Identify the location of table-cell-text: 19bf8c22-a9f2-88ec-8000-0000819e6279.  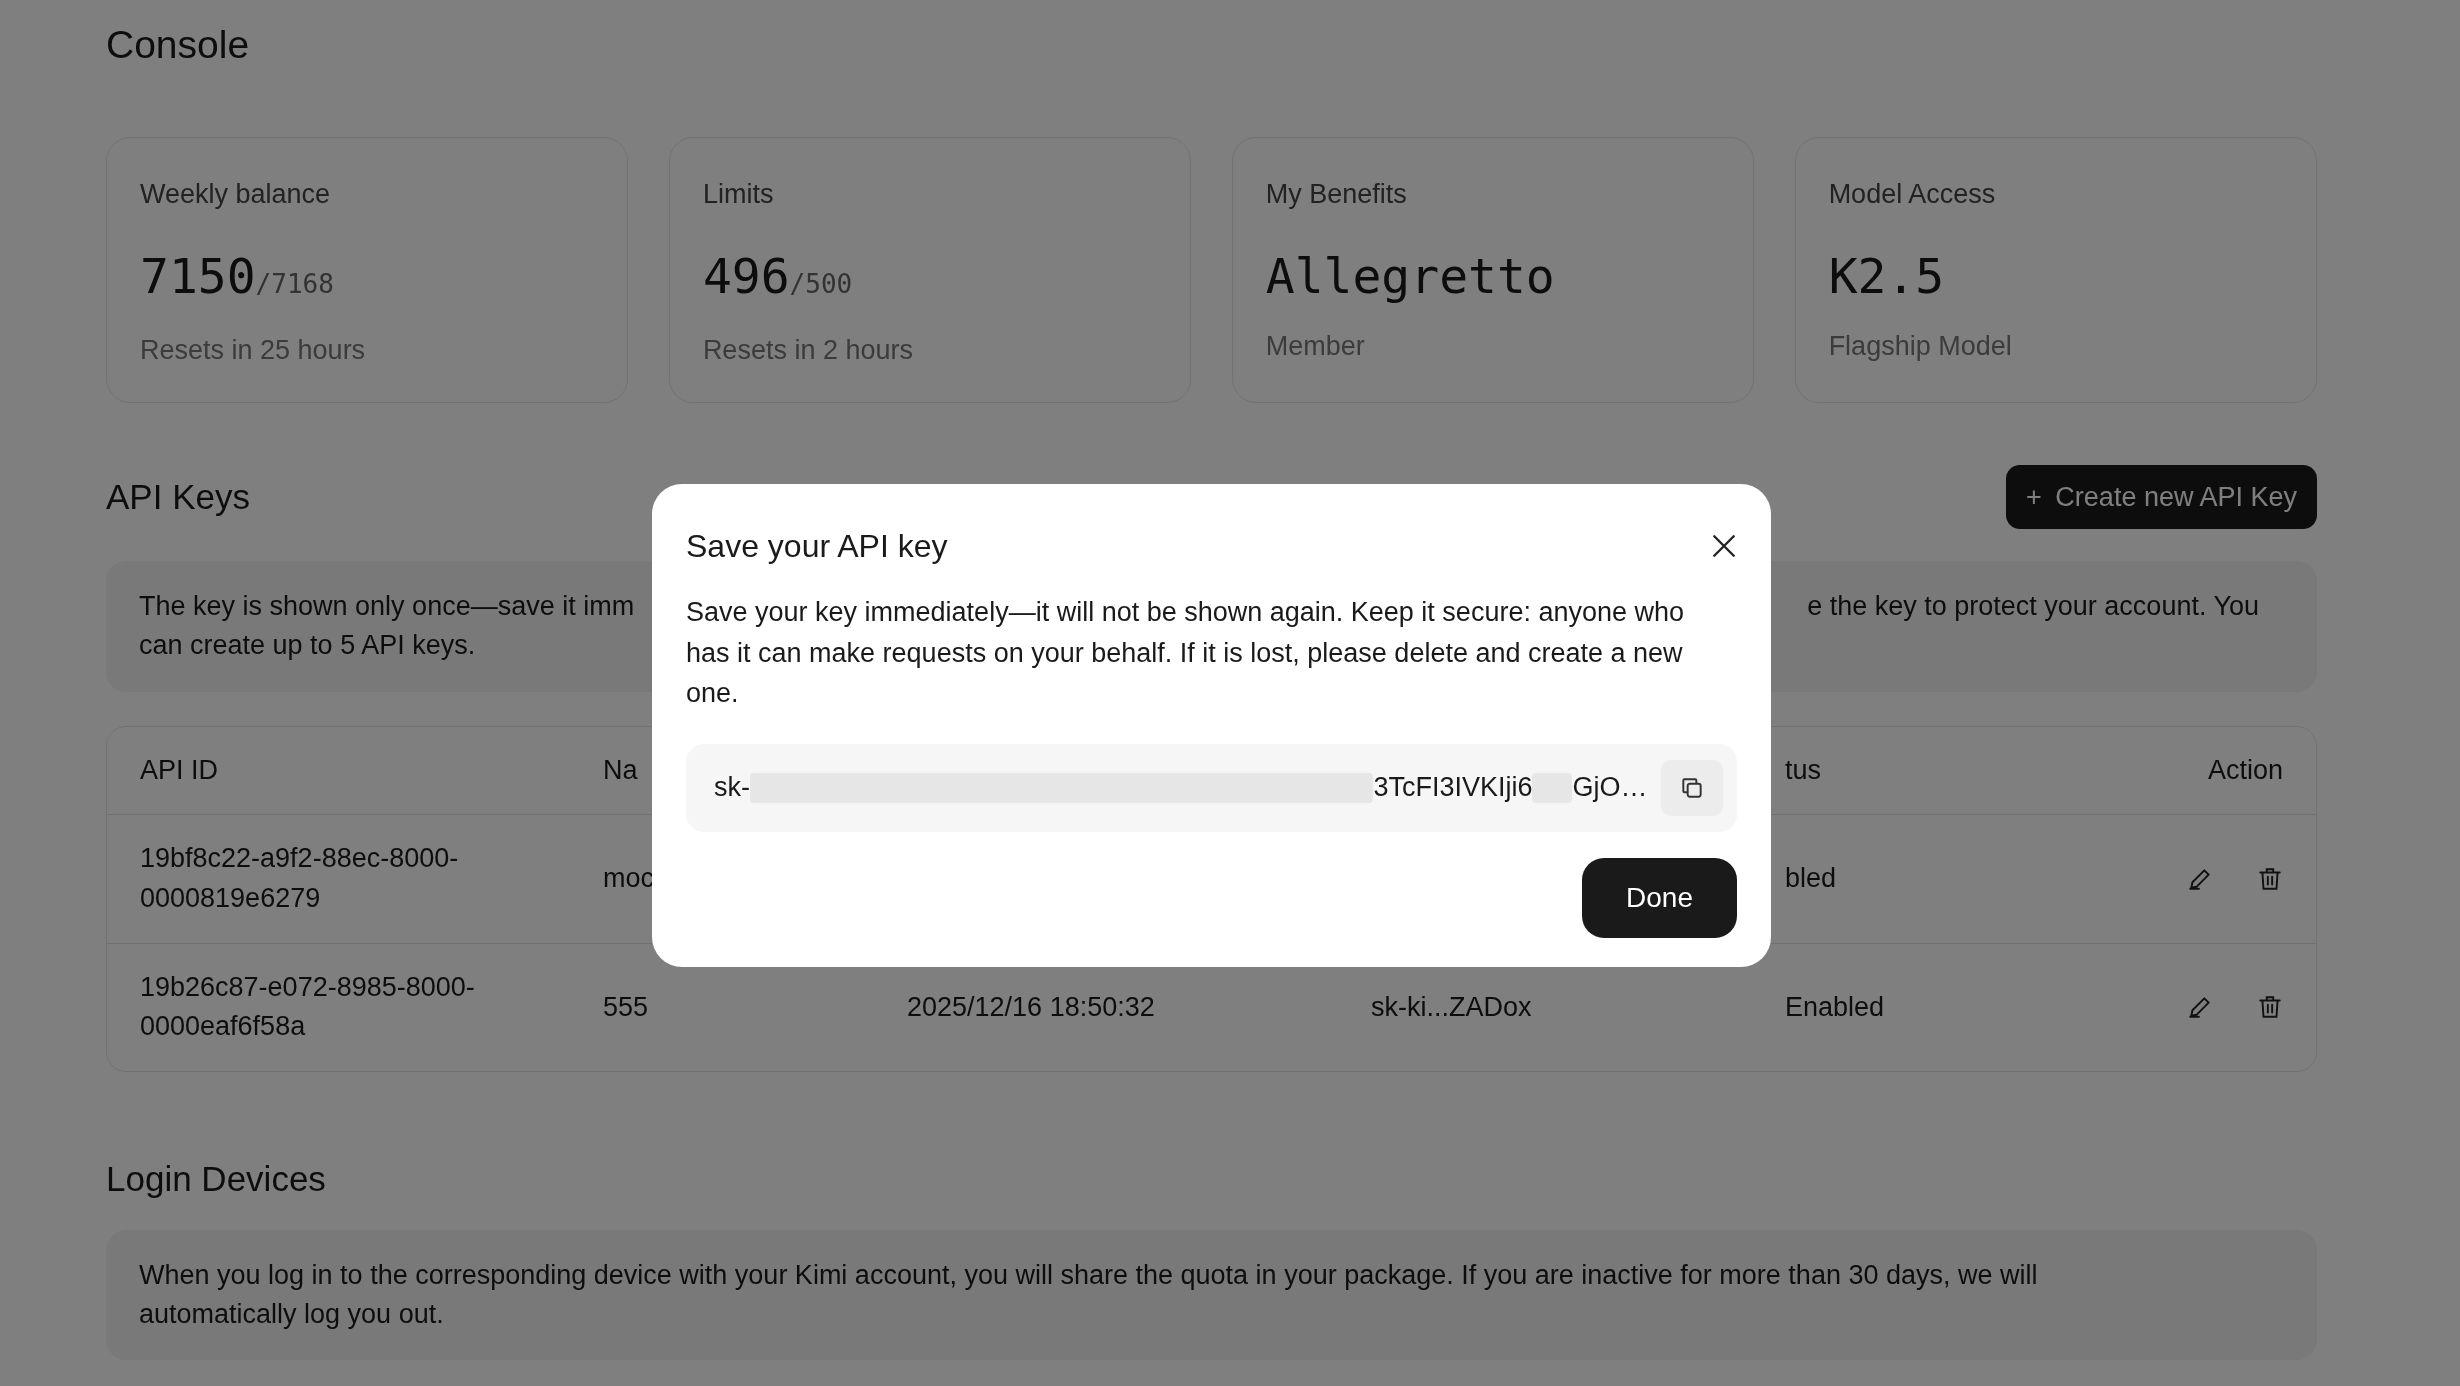
(300, 878).